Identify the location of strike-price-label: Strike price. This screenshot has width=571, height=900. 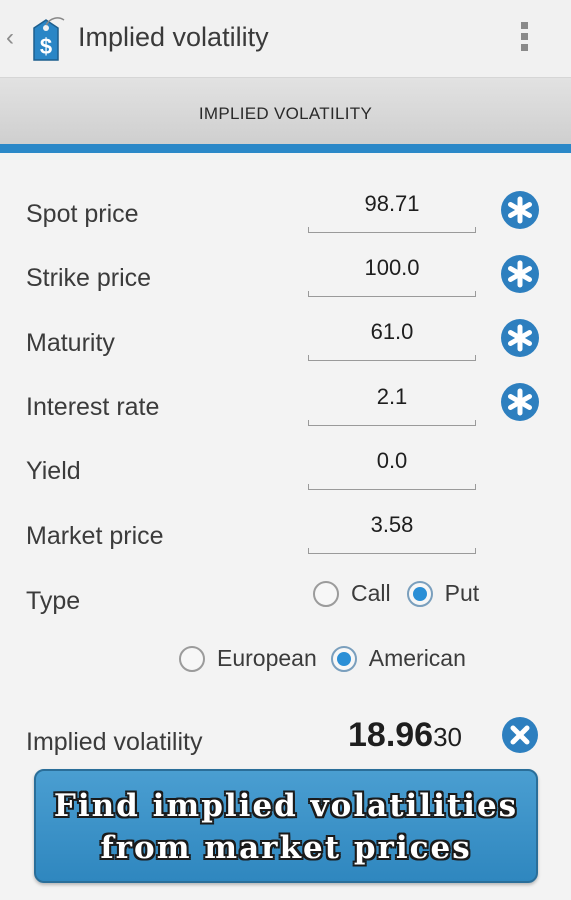
(89, 278).